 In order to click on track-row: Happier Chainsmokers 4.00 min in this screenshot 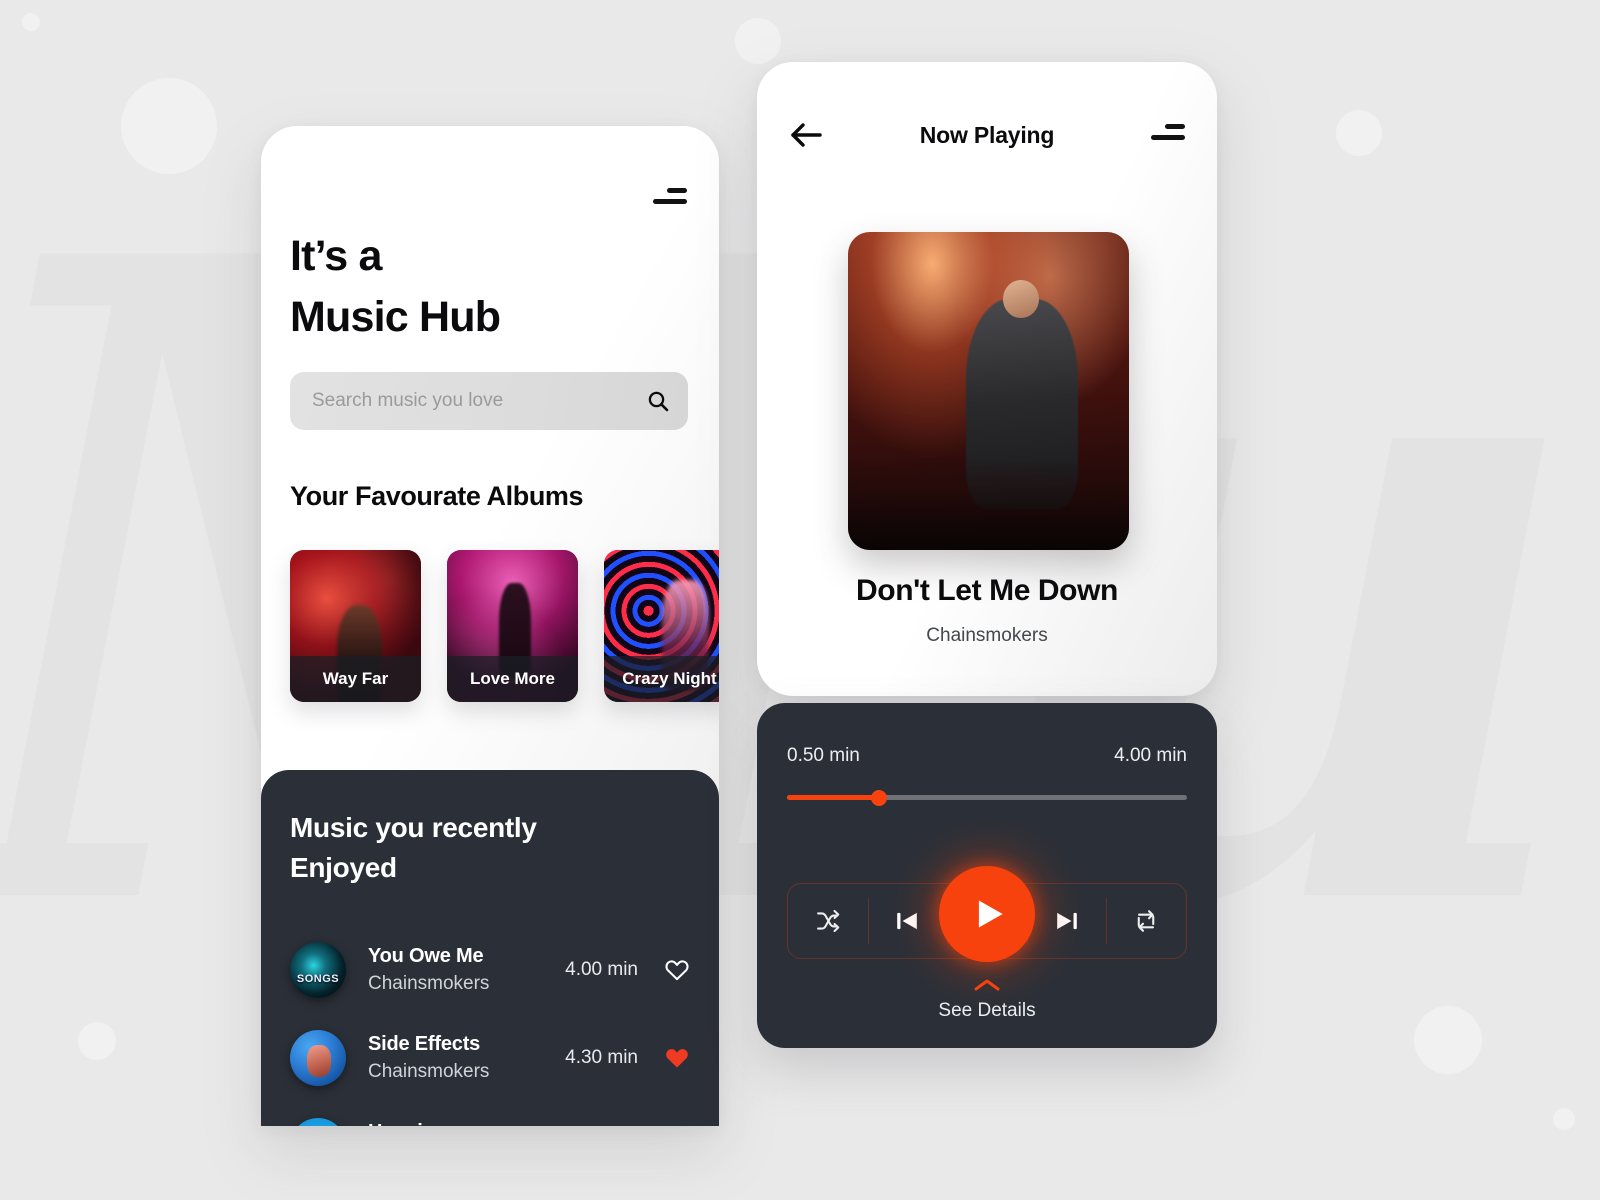, I will do `click(490, 1114)`.